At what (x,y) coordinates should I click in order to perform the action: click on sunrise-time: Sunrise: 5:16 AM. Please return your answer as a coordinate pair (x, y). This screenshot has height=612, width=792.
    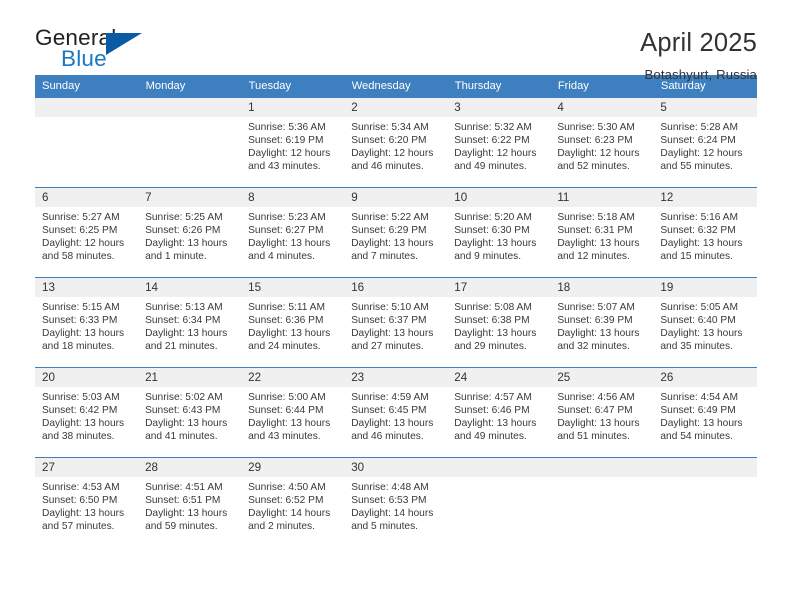
    Looking at the image, I should click on (699, 217).